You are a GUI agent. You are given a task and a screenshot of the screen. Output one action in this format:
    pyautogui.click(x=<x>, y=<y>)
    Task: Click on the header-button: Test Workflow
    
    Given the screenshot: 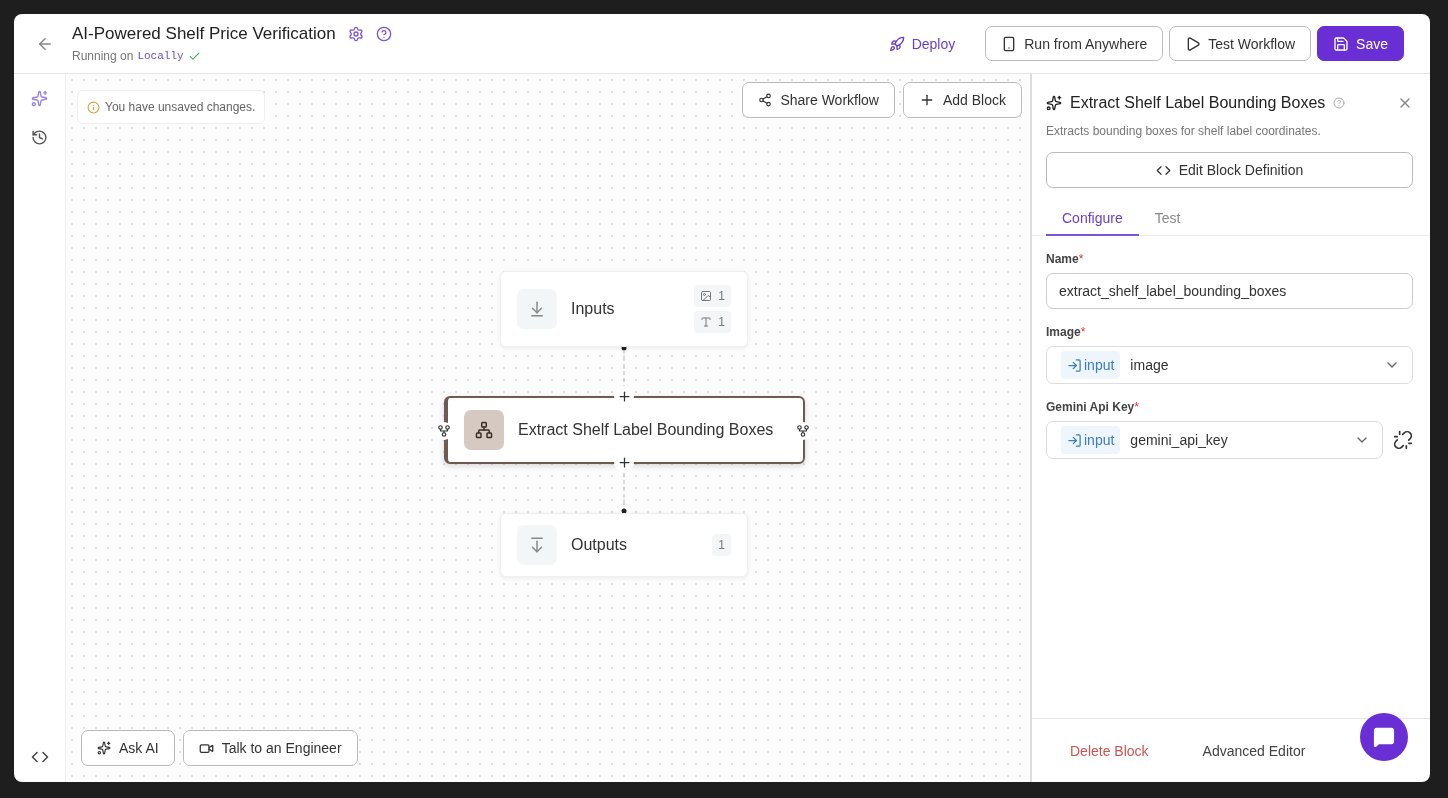 What is the action you would take?
    pyautogui.click(x=1240, y=43)
    